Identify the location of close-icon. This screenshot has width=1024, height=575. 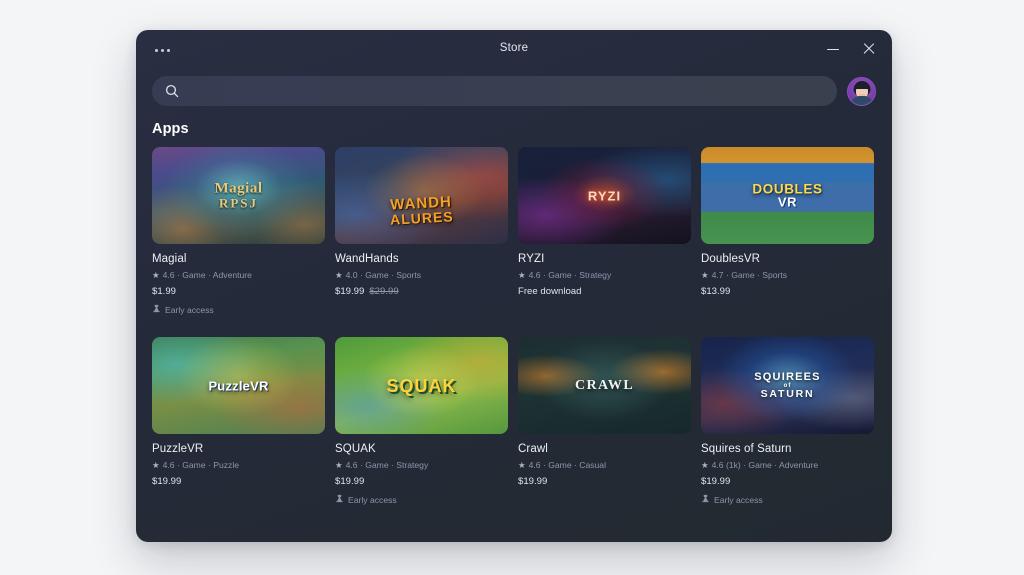
(869, 49).